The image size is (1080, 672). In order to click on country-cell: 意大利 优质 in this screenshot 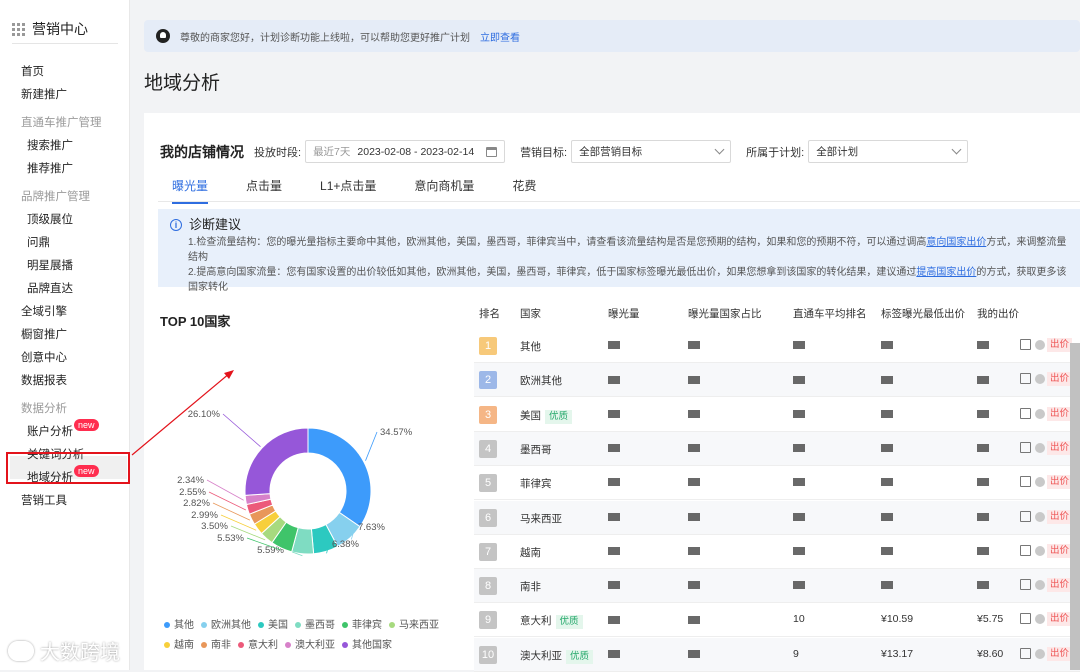, I will do `click(551, 621)`.